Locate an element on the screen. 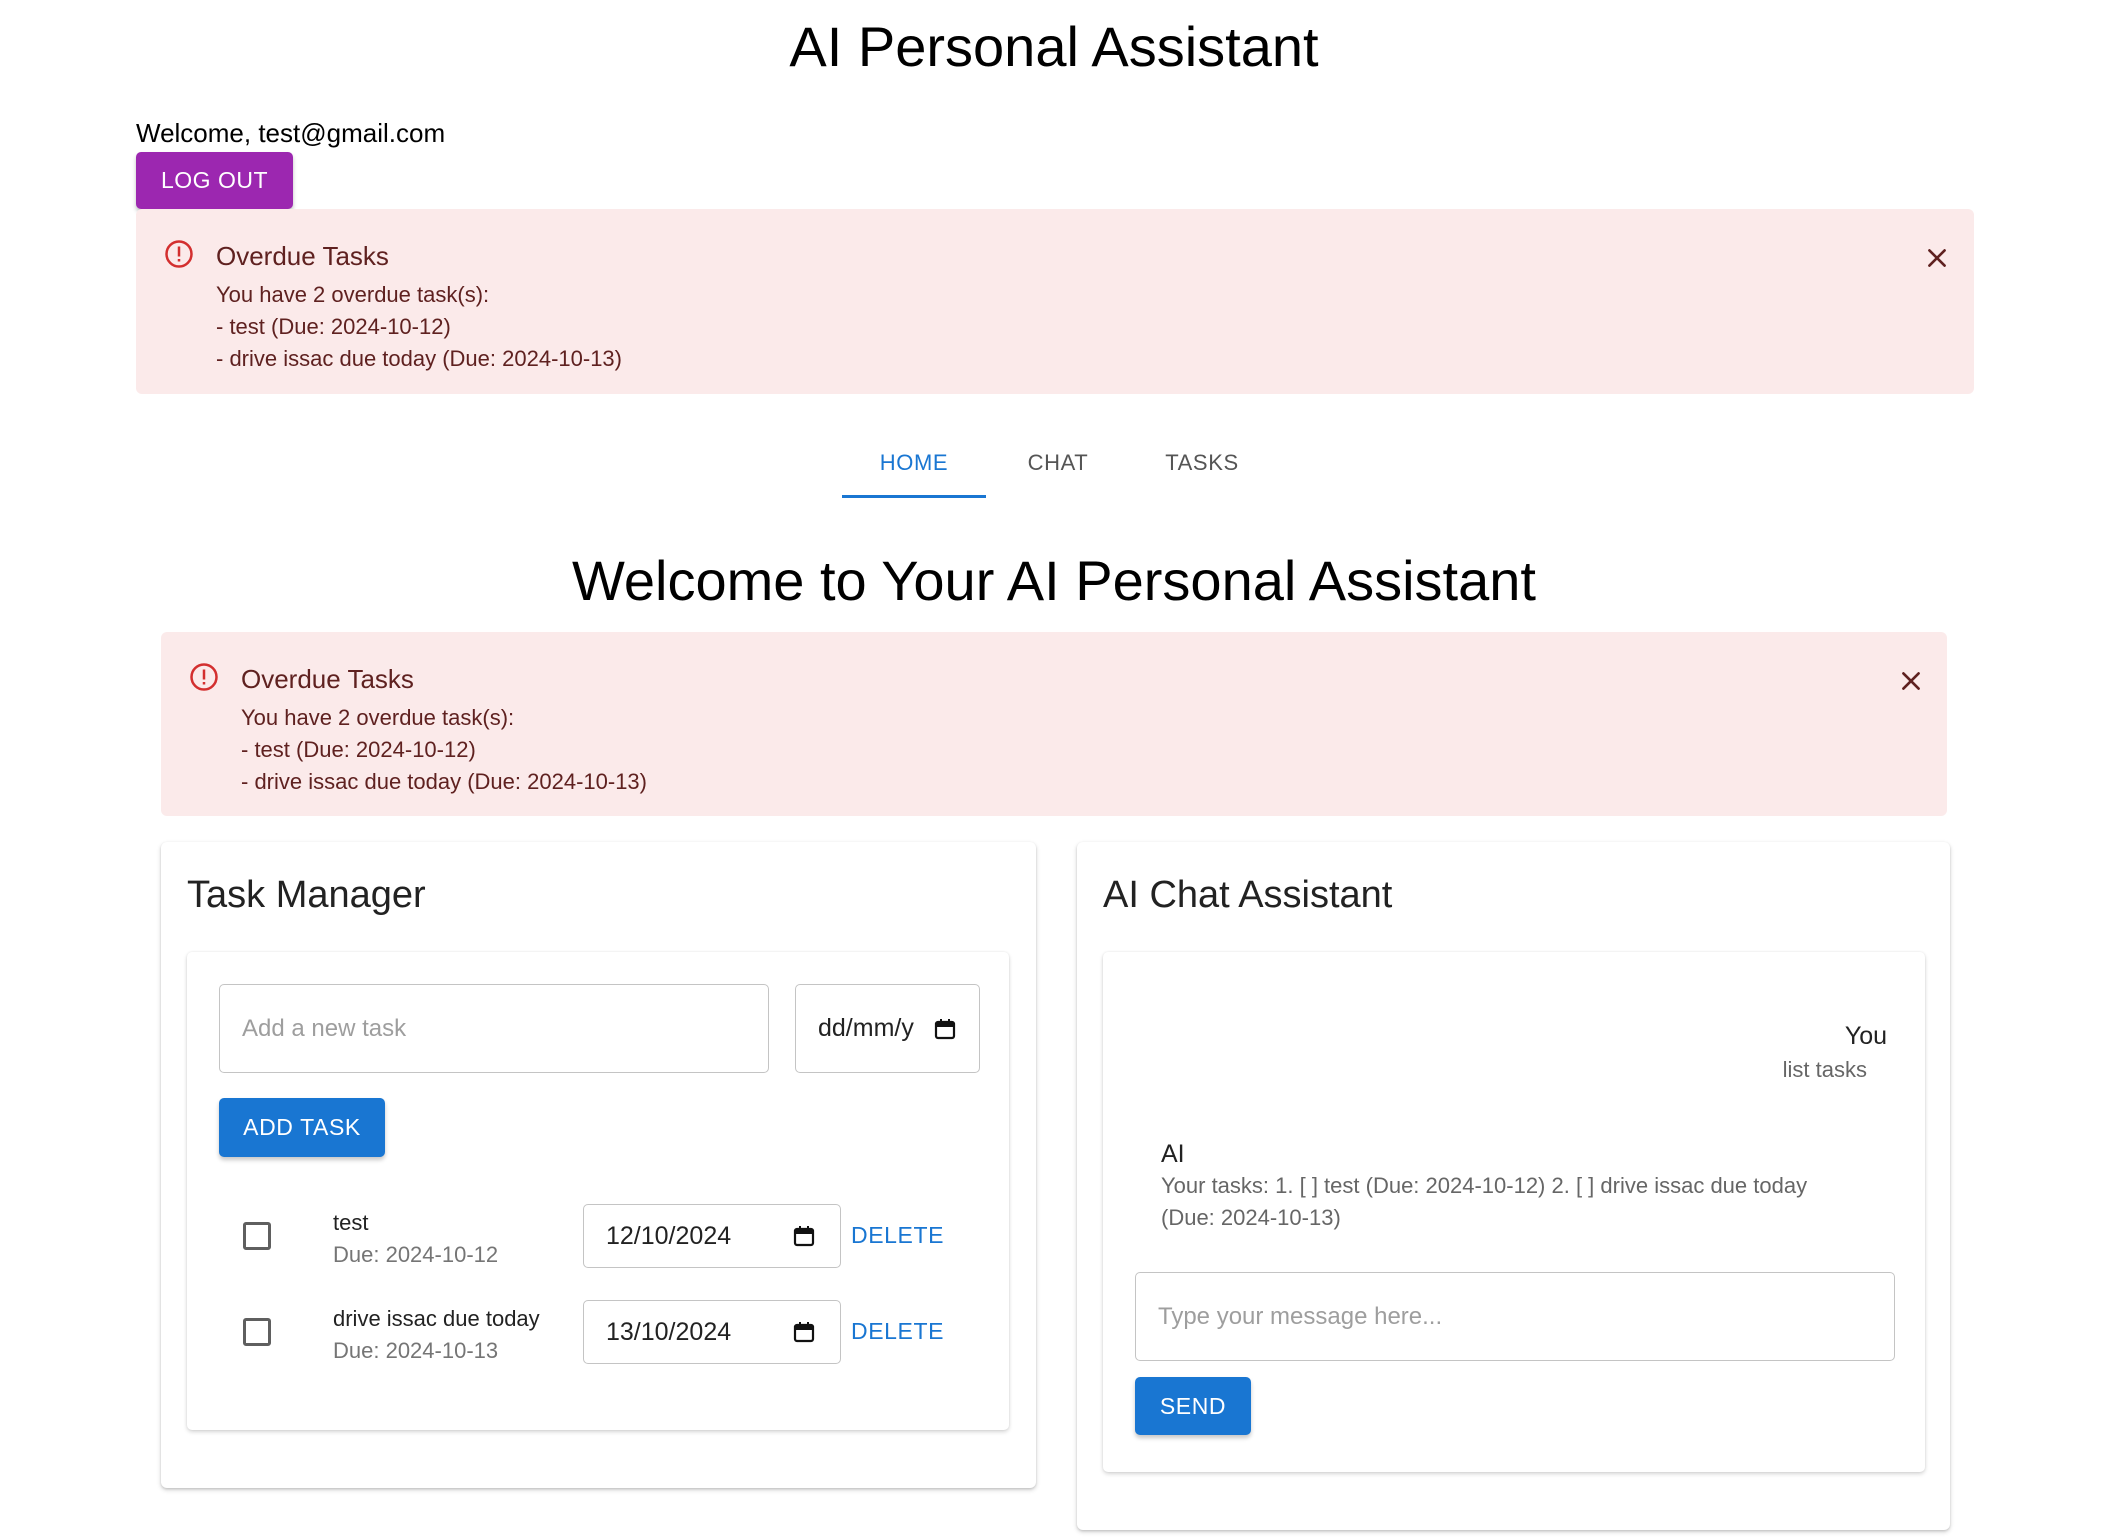 This screenshot has width=2108, height=1538. task-due: Due: 2024-10-12 is located at coordinates (416, 1254).